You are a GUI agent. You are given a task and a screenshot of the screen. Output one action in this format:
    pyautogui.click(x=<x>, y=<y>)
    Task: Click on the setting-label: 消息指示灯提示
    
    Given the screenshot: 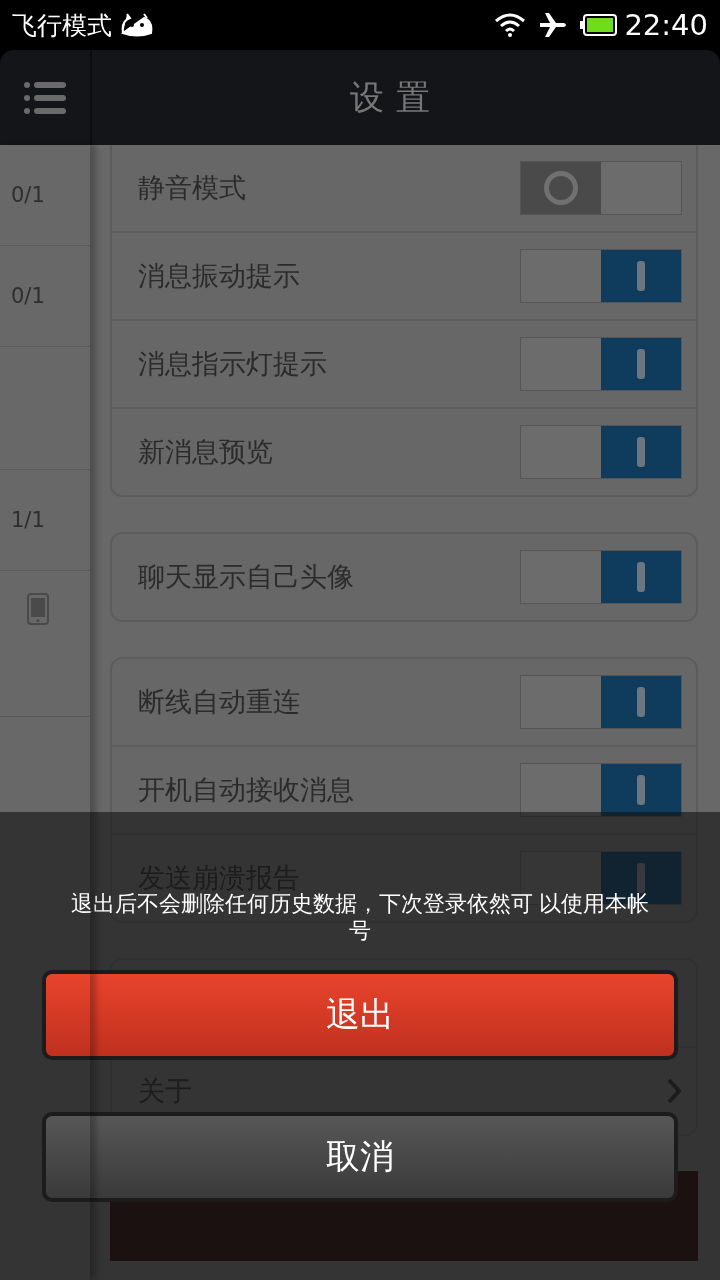 What is the action you would take?
    pyautogui.click(x=232, y=364)
    